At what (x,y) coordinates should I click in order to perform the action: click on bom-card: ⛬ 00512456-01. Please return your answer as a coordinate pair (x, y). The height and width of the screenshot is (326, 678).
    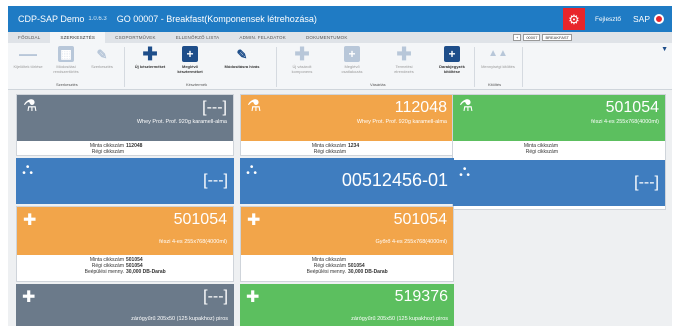
    Looking at the image, I should click on (347, 181).